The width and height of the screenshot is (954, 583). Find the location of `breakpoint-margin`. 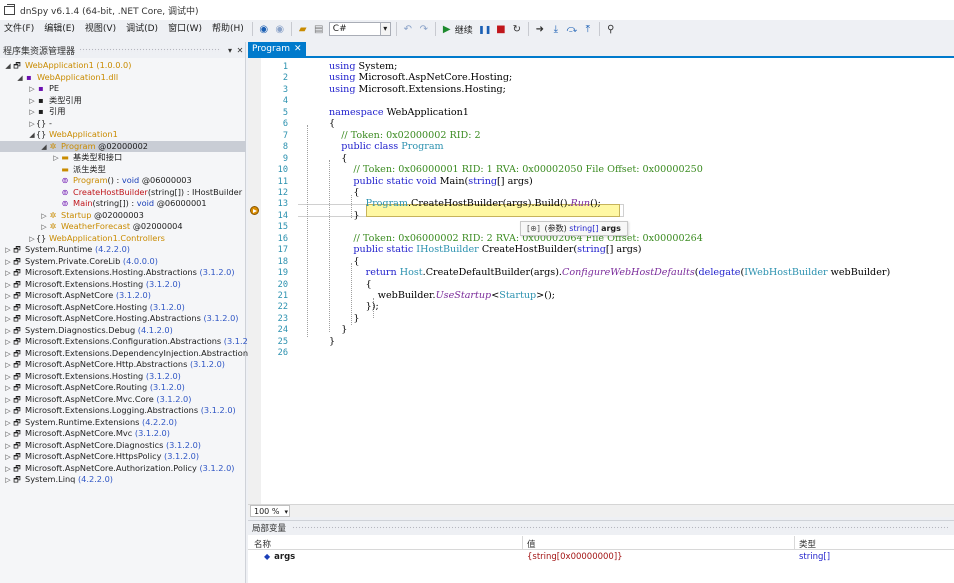

breakpoint-margin is located at coordinates (254, 281).